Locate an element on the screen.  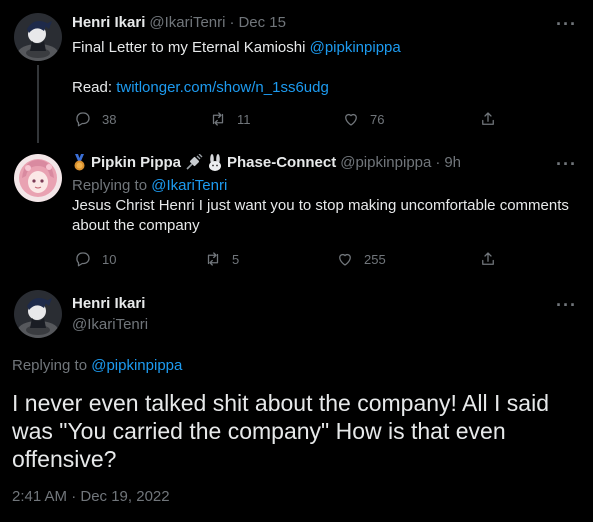
plug-icon is located at coordinates (194, 162).